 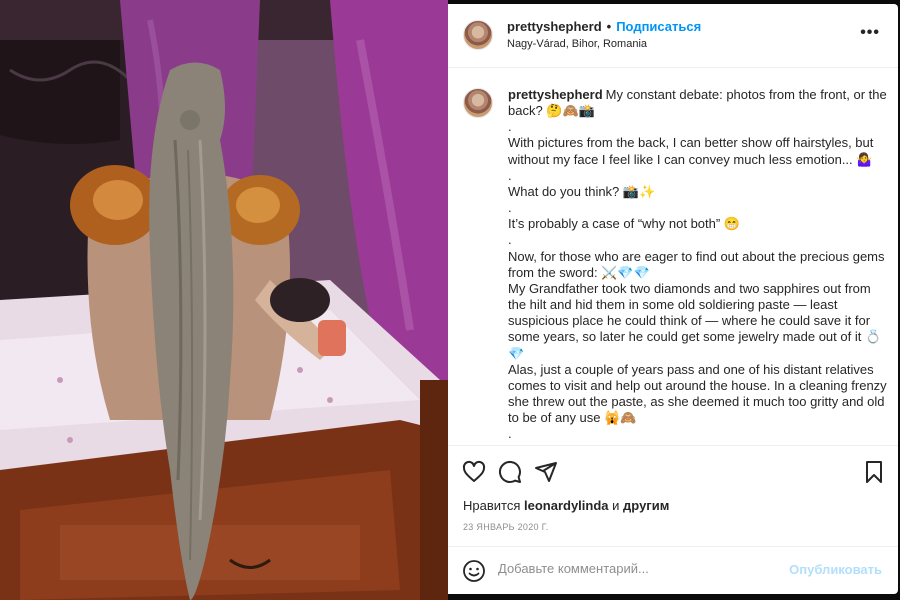 What do you see at coordinates (582, 191) in the screenshot?
I see `caption-line: What do you think? 📸✨` at bounding box center [582, 191].